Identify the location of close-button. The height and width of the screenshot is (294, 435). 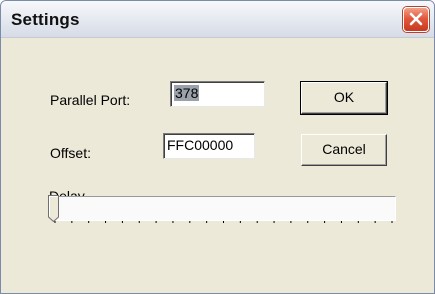
(416, 19).